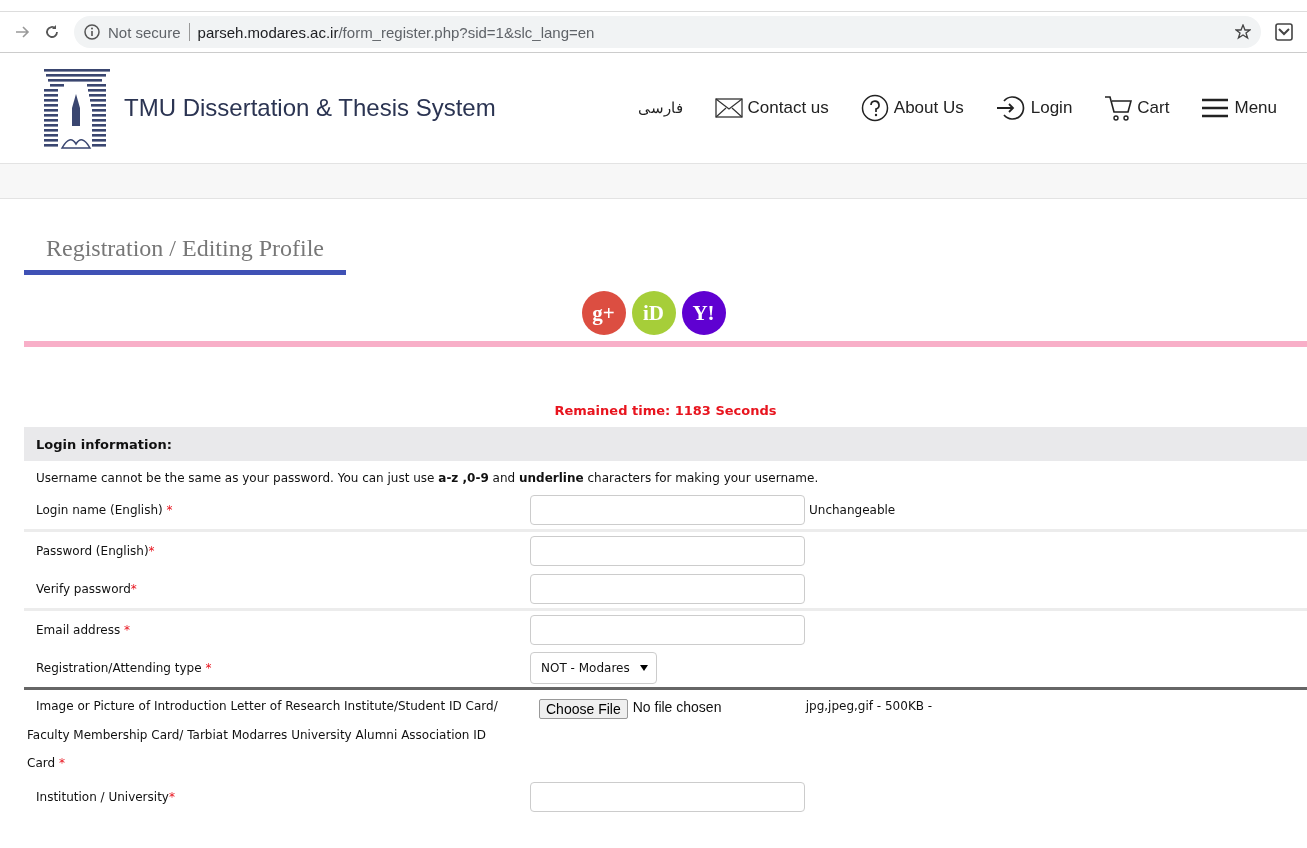 The width and height of the screenshot is (1307, 848). What do you see at coordinates (427, 478) in the screenshot?
I see `instruction-text: Username cannot be the same as your password. You can just use a-z ,0-9 and underline characters for making your username.` at bounding box center [427, 478].